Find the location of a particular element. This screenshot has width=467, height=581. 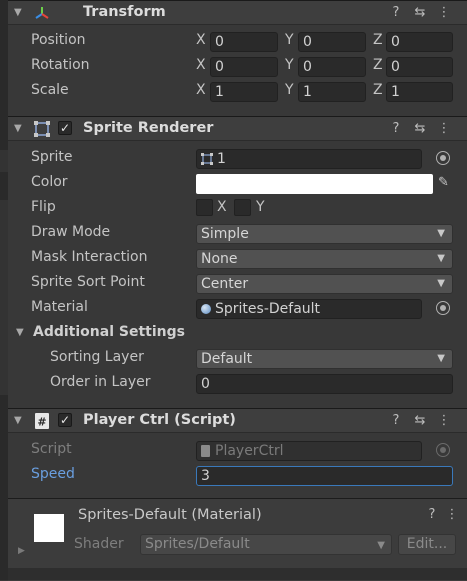

scale-x-field: 1 is located at coordinates (244, 92).